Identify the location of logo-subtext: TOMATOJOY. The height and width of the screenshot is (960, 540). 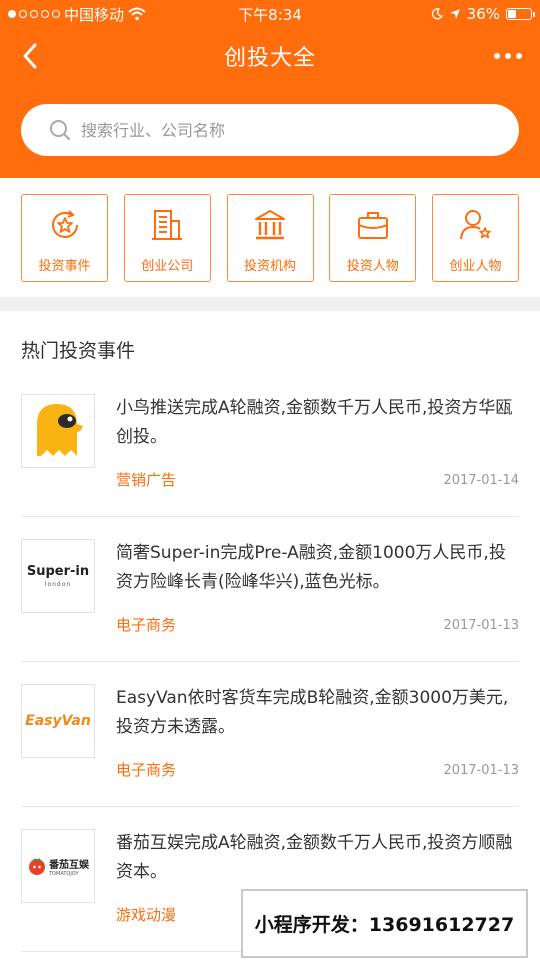
(64, 873).